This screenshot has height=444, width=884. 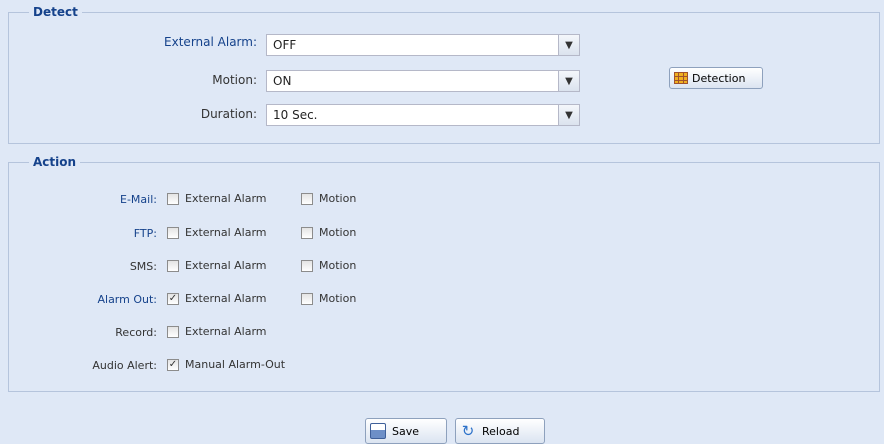 What do you see at coordinates (124, 365) in the screenshot?
I see `audio-alert-label: Audio Alert:` at bounding box center [124, 365].